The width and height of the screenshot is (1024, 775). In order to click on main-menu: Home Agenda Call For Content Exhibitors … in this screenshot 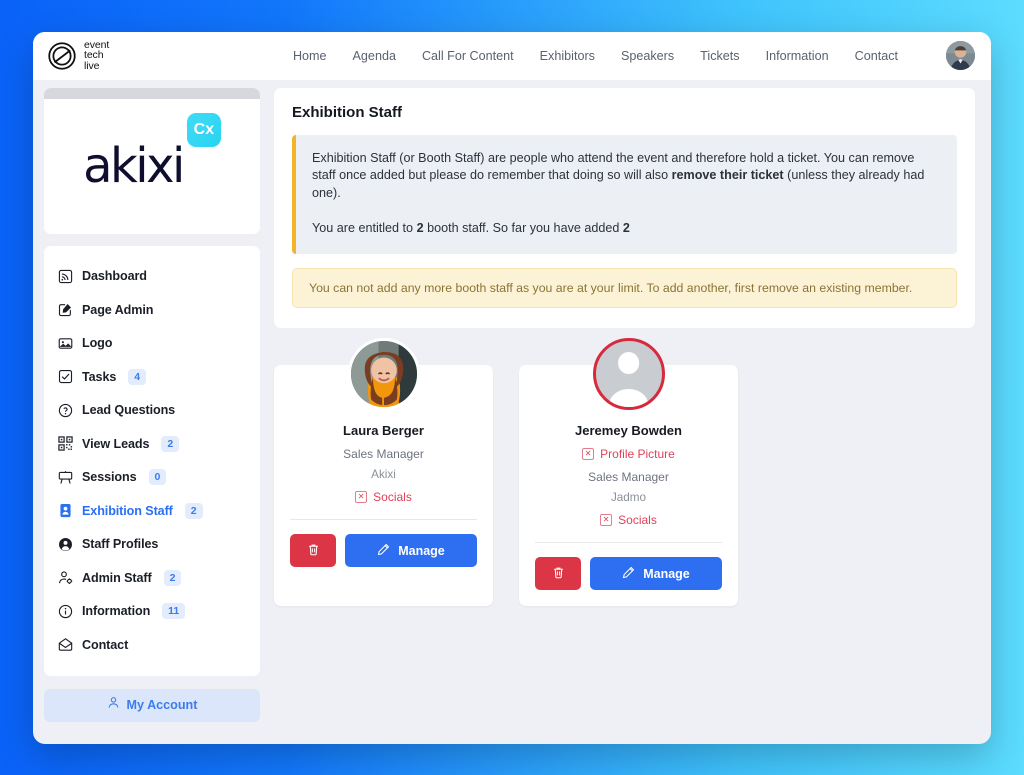, I will do `click(634, 55)`.